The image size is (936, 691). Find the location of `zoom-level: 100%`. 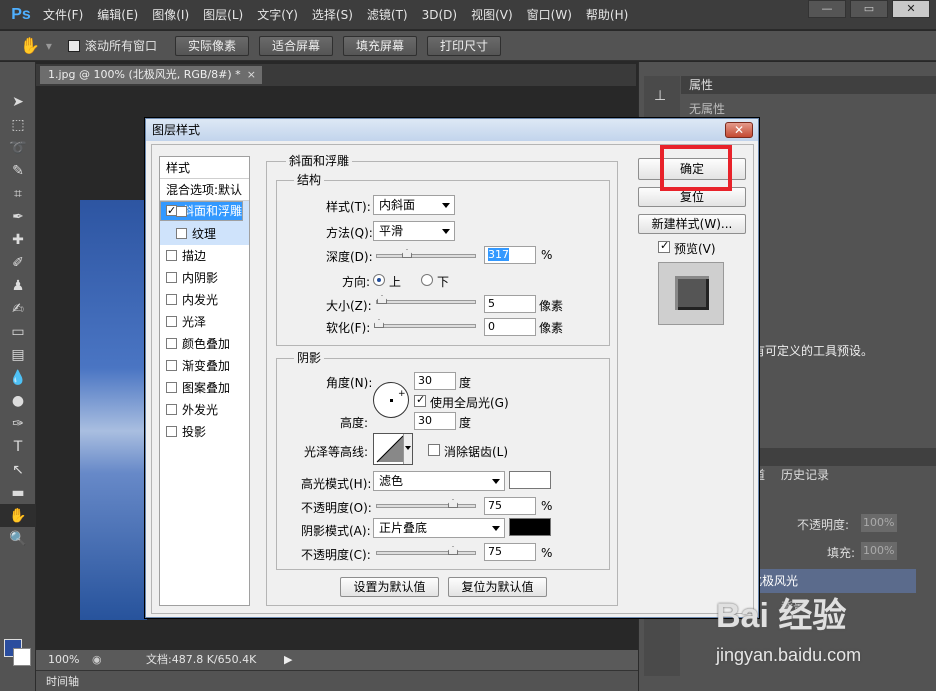

zoom-level: 100% is located at coordinates (63, 660).